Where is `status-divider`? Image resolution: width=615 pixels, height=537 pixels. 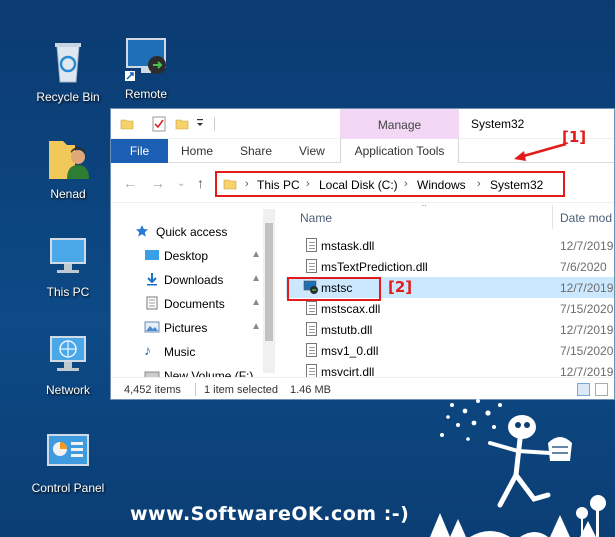 status-divider is located at coordinates (195, 389).